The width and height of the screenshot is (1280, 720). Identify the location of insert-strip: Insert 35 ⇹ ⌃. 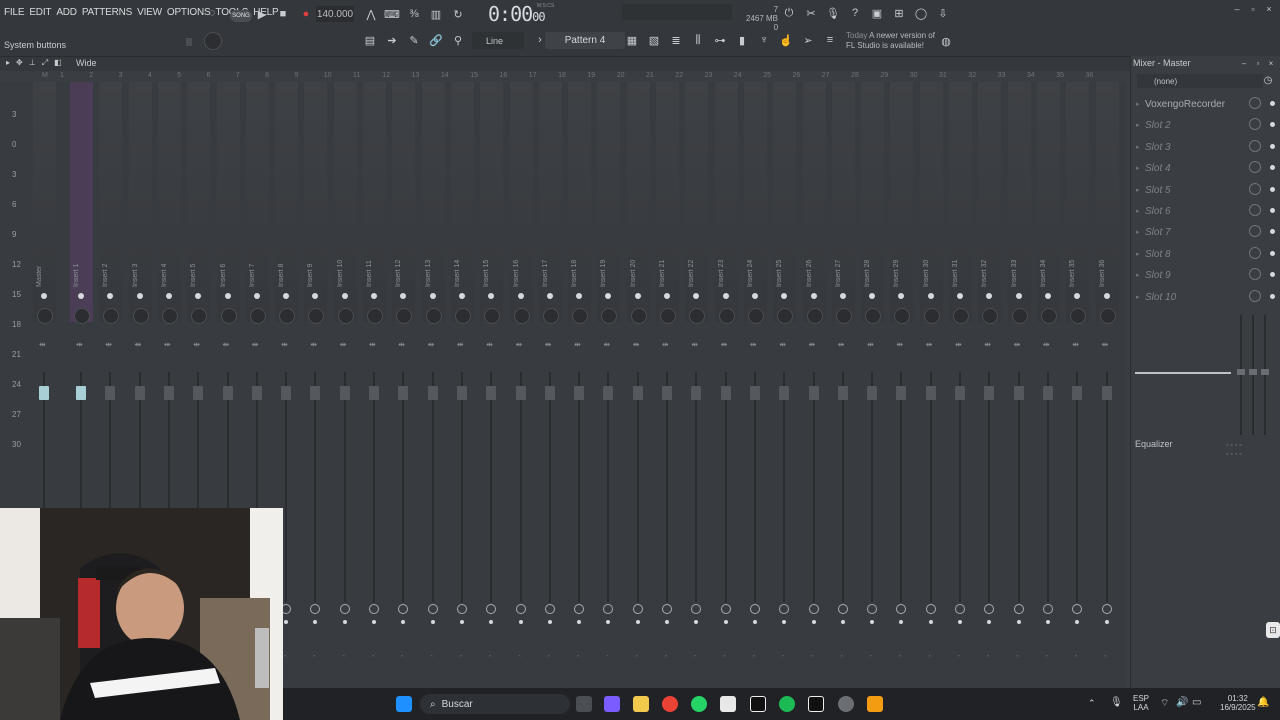
(1077, 384).